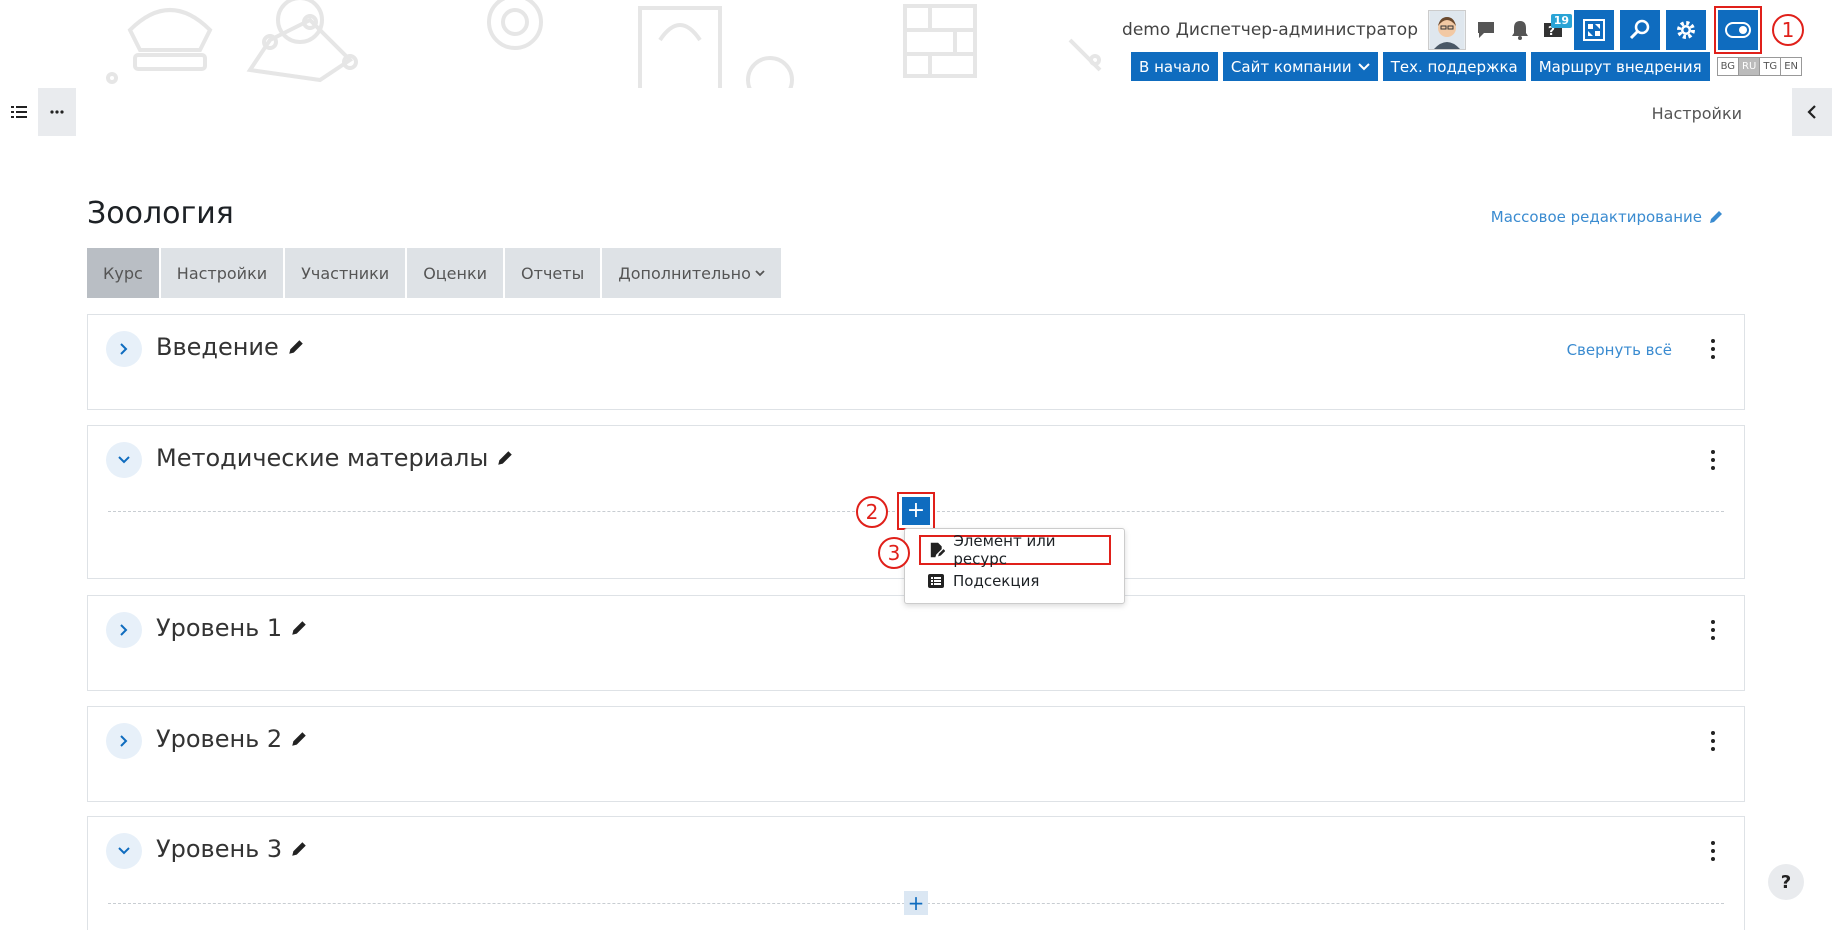 Image resolution: width=1832 pixels, height=930 pixels. I want to click on right-drawer-toggle, so click(1812, 112).